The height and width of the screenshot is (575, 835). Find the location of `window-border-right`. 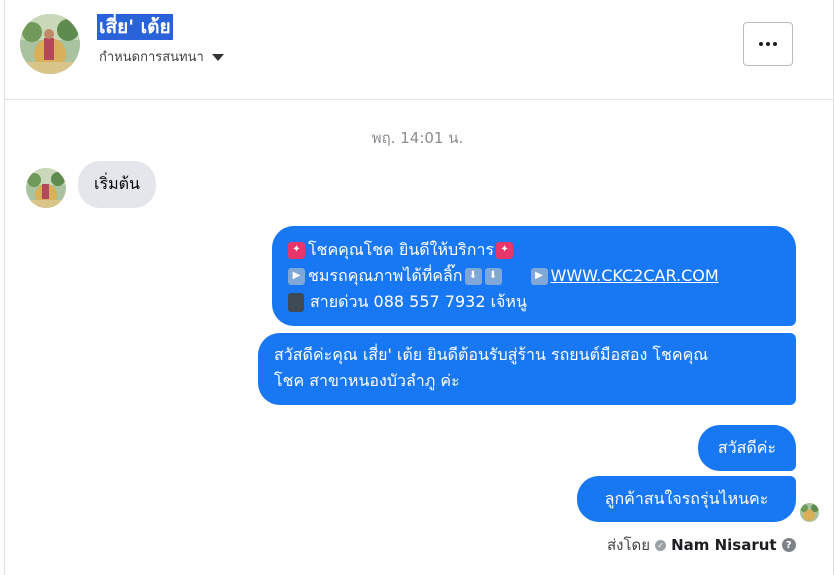

window-border-right is located at coordinates (833, 287).